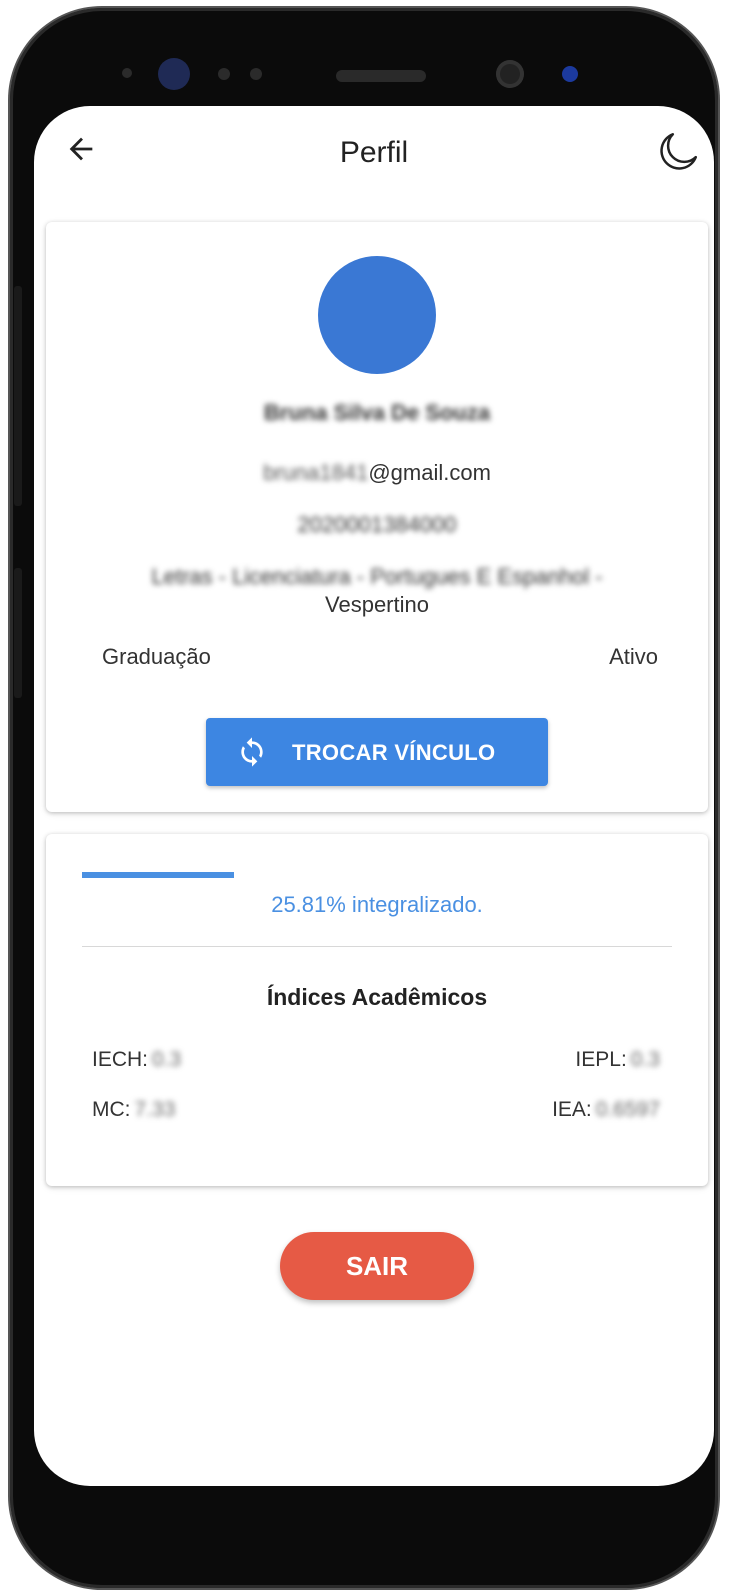 This screenshot has height=1592, width=729. I want to click on progress-bar, so click(377, 875).